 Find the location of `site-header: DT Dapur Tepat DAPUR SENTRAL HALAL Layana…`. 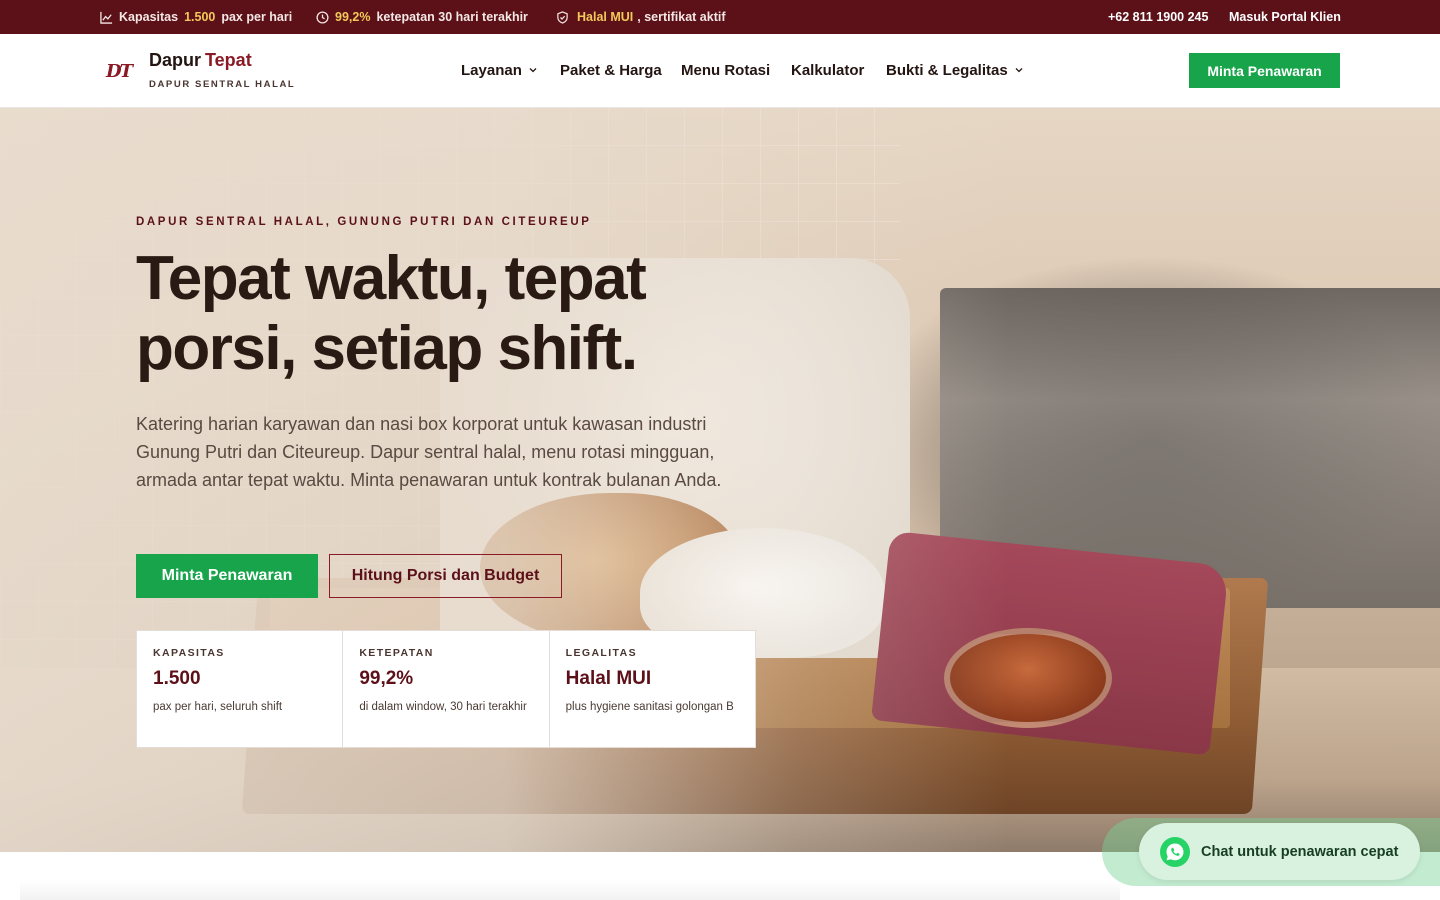

site-header: DT Dapur Tepat DAPUR SENTRAL HALAL Layana… is located at coordinates (720, 71).